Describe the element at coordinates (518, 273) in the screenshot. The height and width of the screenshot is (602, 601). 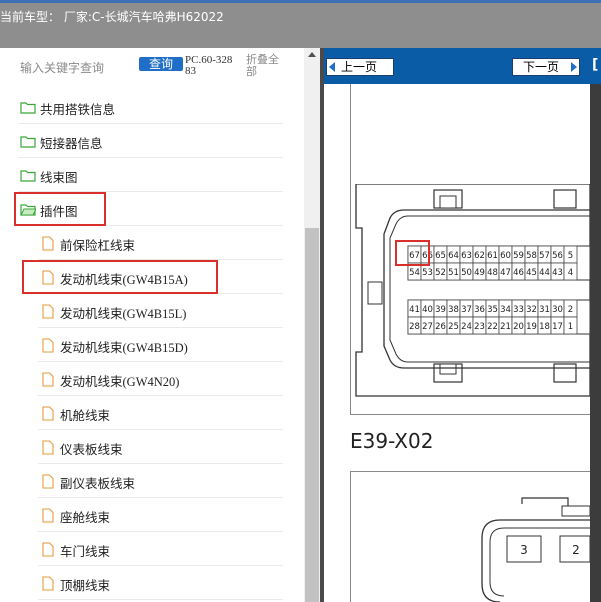
I see `pin-label: 46` at that location.